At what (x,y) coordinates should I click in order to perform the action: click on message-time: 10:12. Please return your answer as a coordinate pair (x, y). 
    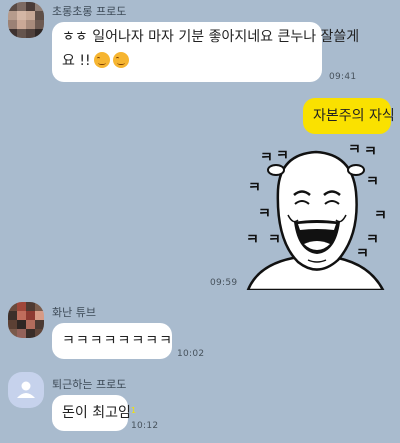
    Looking at the image, I should click on (145, 426).